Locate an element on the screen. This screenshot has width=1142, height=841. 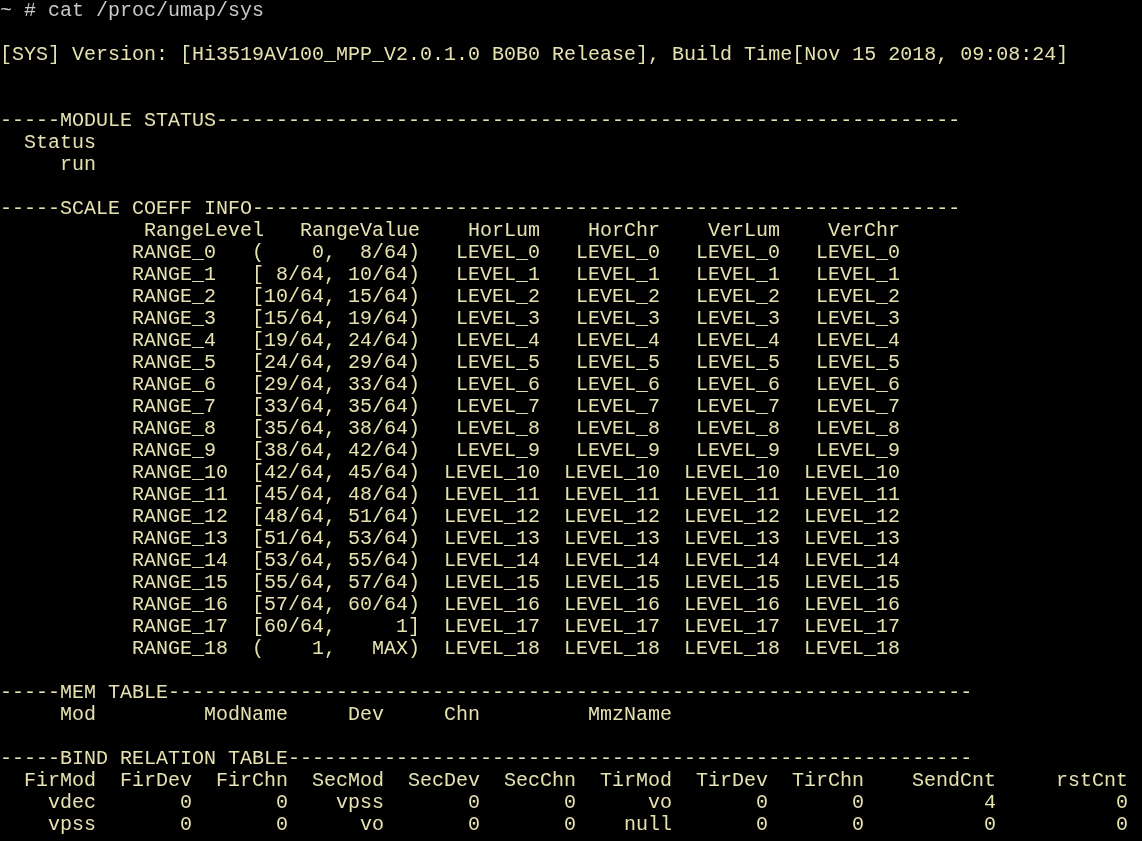
table-cell: [57/64, 60/64) is located at coordinates (336, 605).